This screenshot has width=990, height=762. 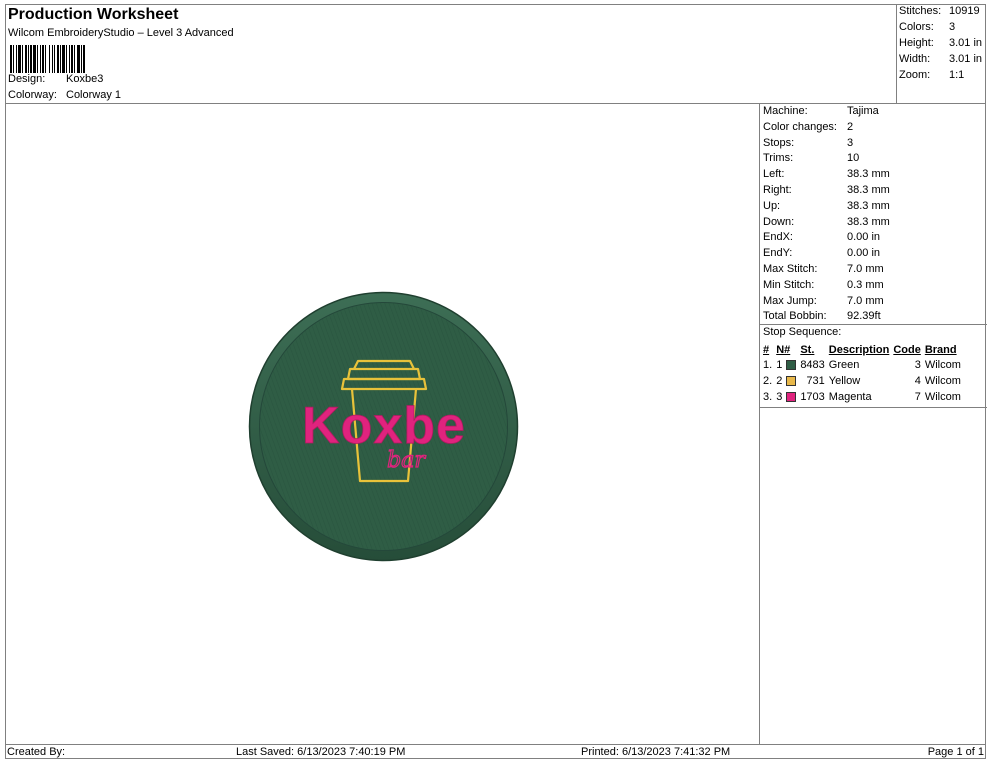 What do you see at coordinates (808, 143) in the screenshot?
I see `info-row: Stops: 3` at bounding box center [808, 143].